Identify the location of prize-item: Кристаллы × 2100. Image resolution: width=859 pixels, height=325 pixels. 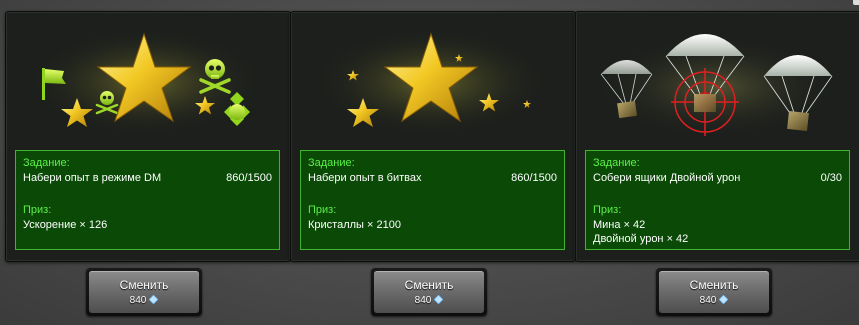
(354, 225).